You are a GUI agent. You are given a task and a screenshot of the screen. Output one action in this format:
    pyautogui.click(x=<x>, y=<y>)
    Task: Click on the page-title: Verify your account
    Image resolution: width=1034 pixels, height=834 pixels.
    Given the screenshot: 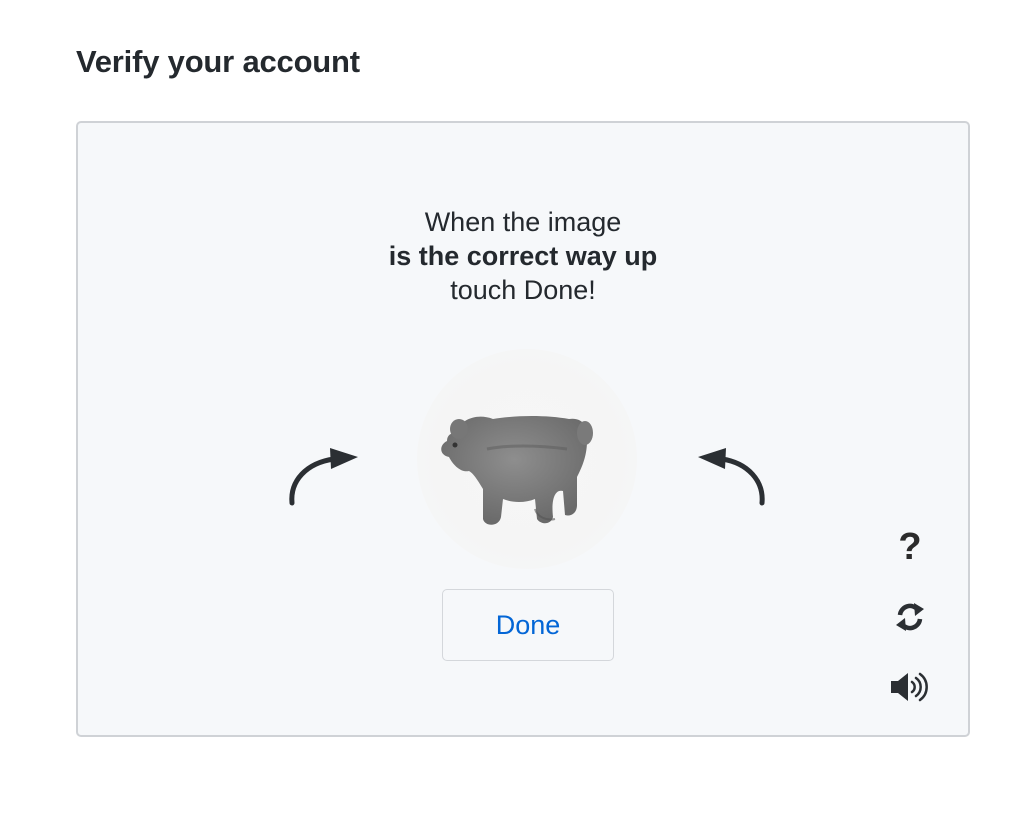 What is the action you would take?
    pyautogui.click(x=218, y=61)
    